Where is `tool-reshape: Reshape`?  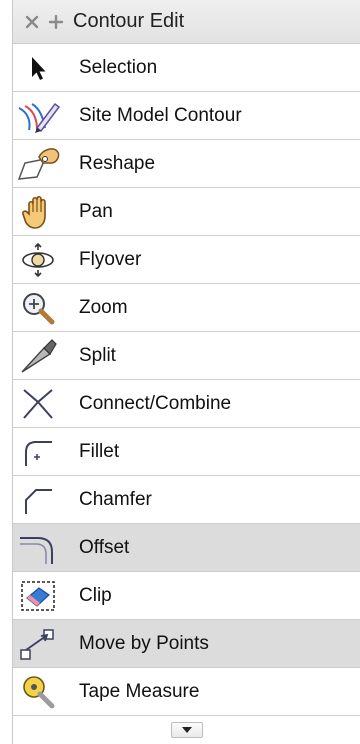 tool-reshape: Reshape is located at coordinates (186, 164).